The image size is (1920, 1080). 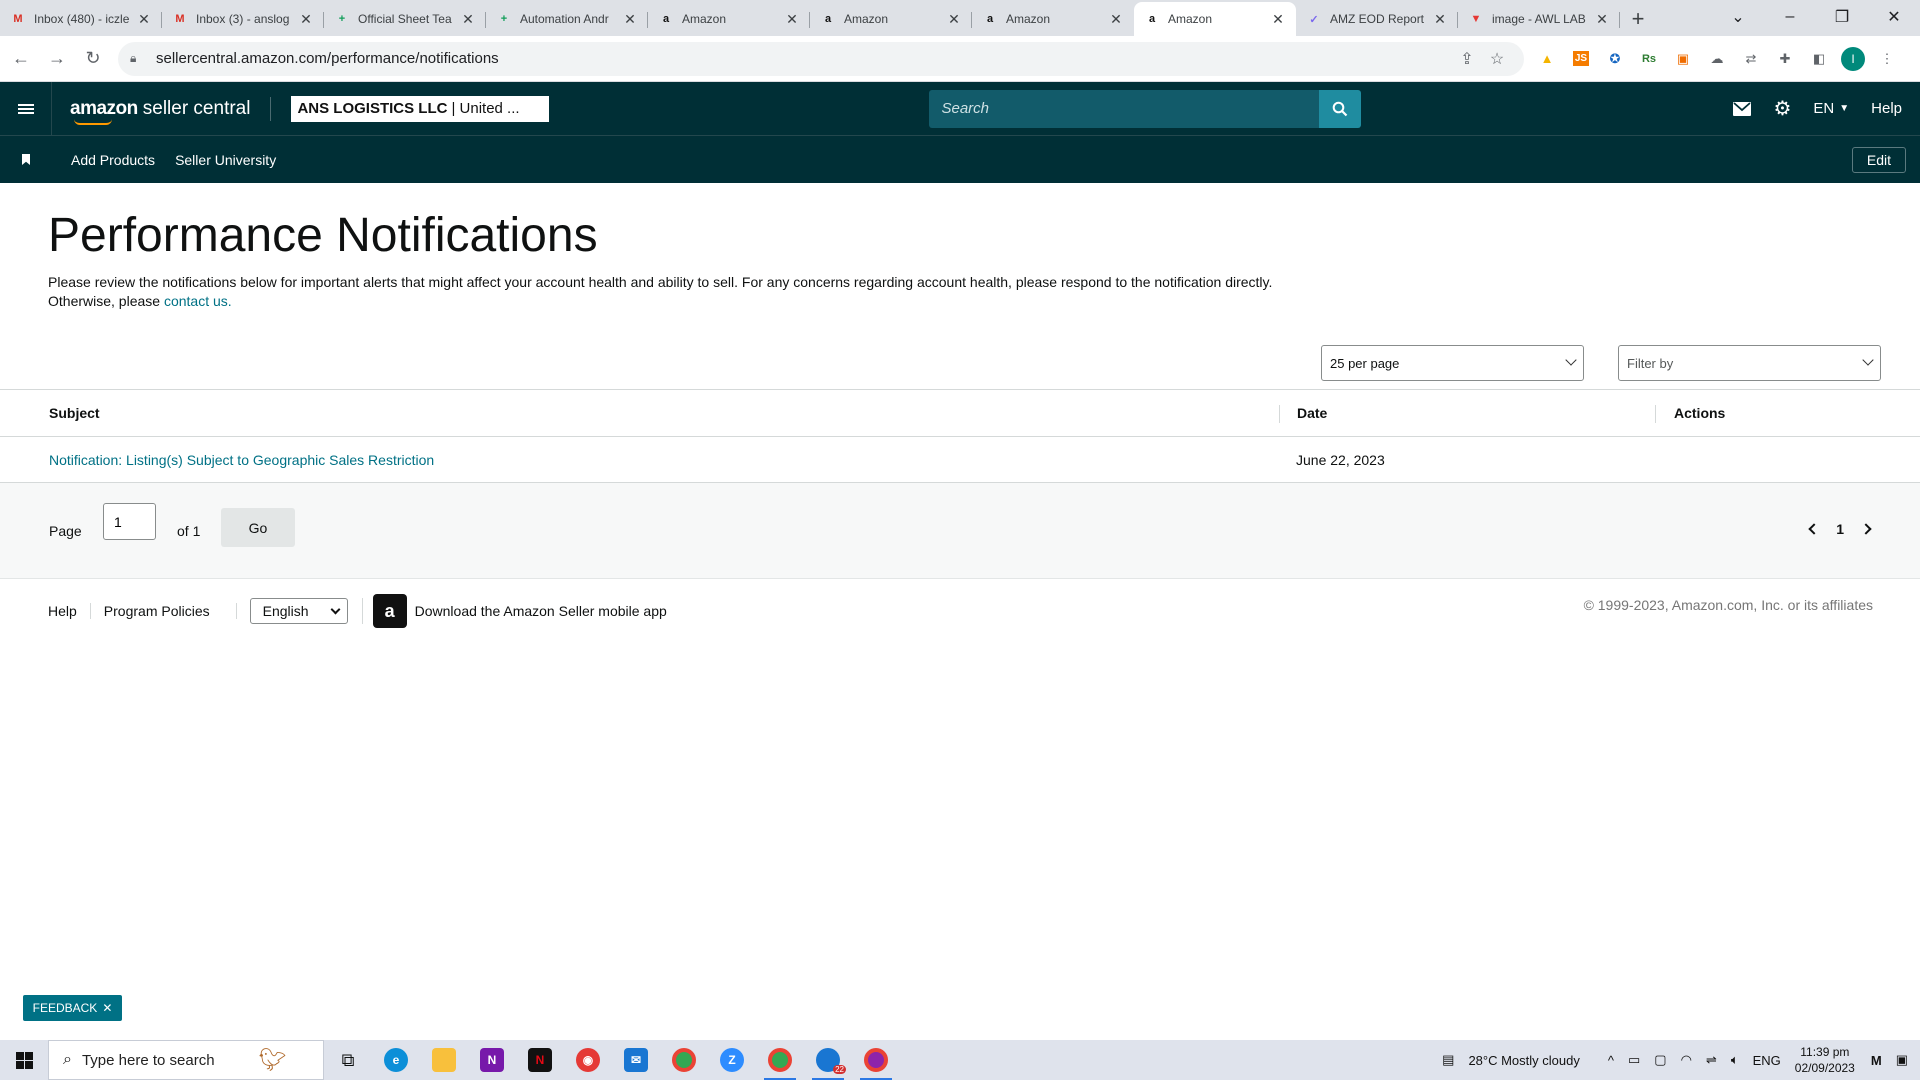 What do you see at coordinates (21, 59) in the screenshot?
I see `back-icon: ←` at bounding box center [21, 59].